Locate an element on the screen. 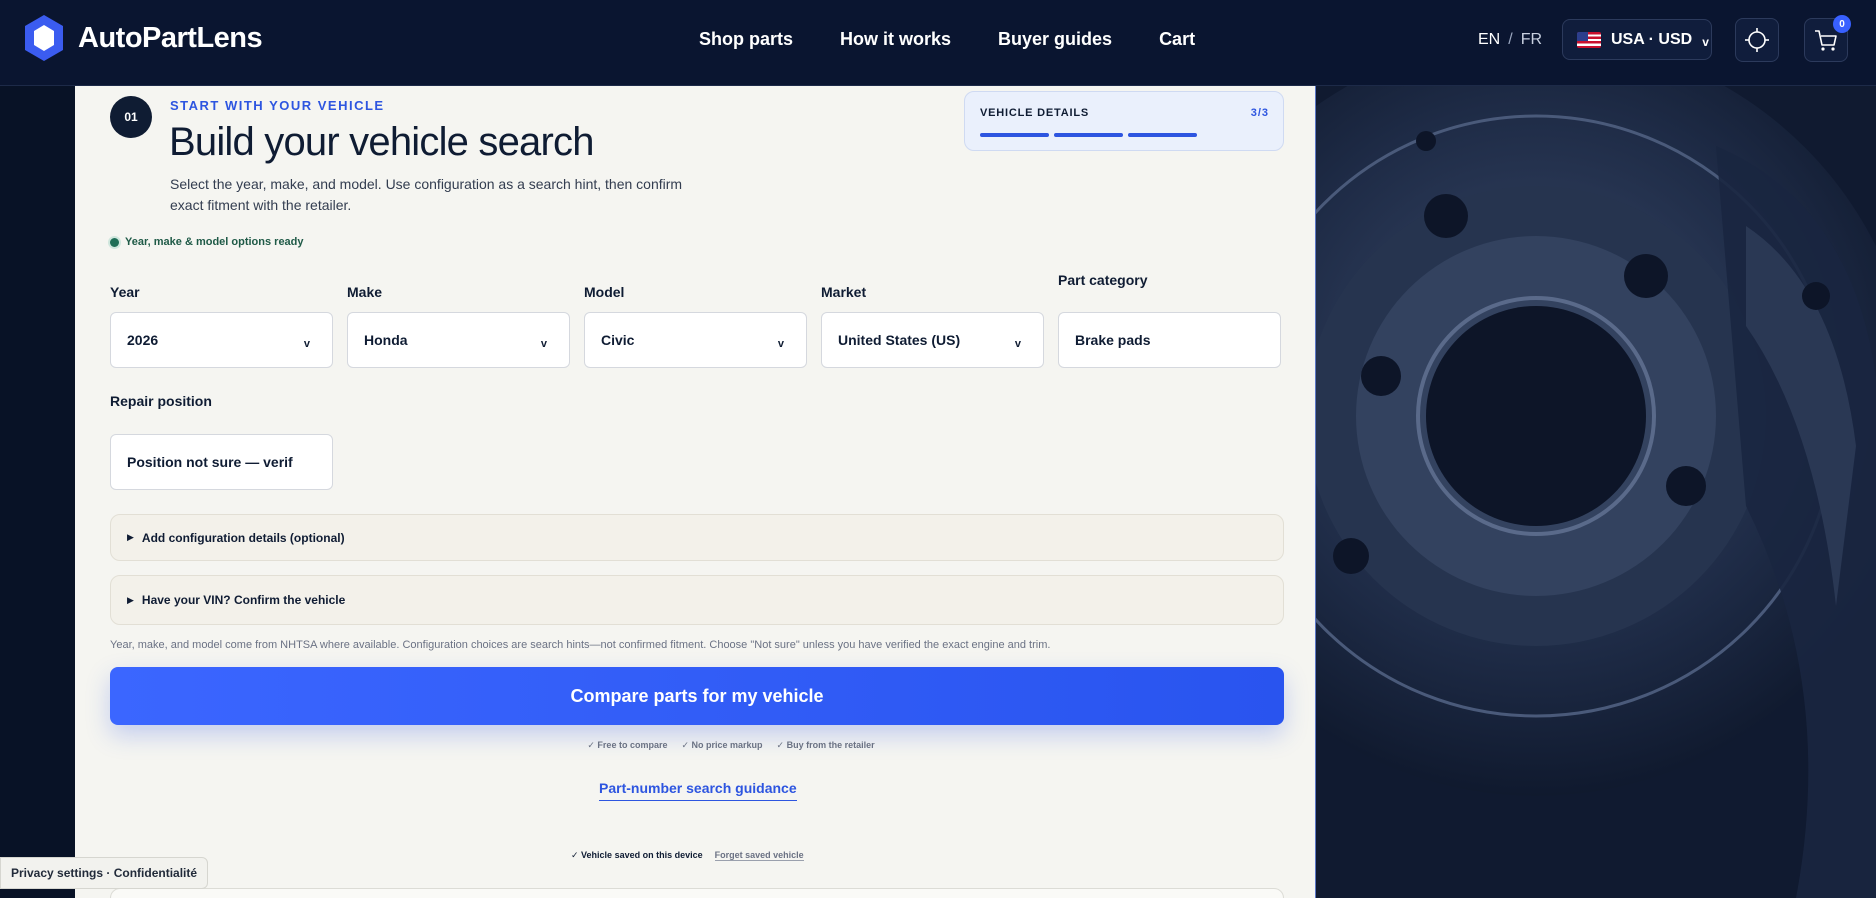  language-switcher: EN / FR is located at coordinates (1510, 40).